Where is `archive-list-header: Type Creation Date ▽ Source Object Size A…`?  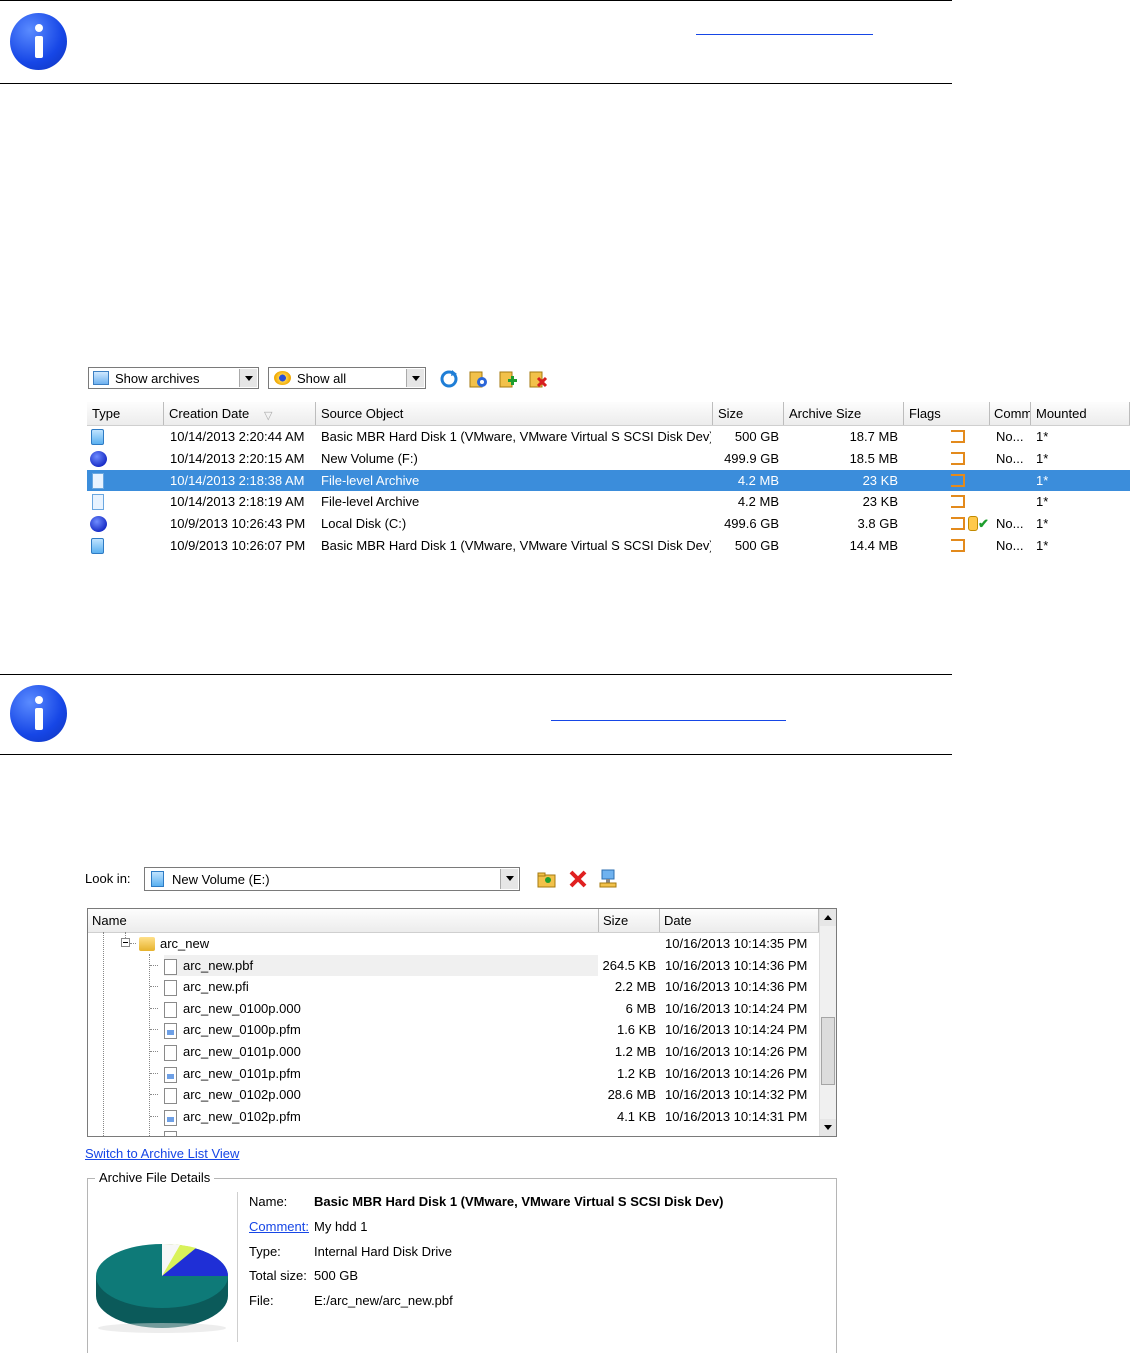 archive-list-header: Type Creation Date ▽ Source Object Size A… is located at coordinates (608, 414).